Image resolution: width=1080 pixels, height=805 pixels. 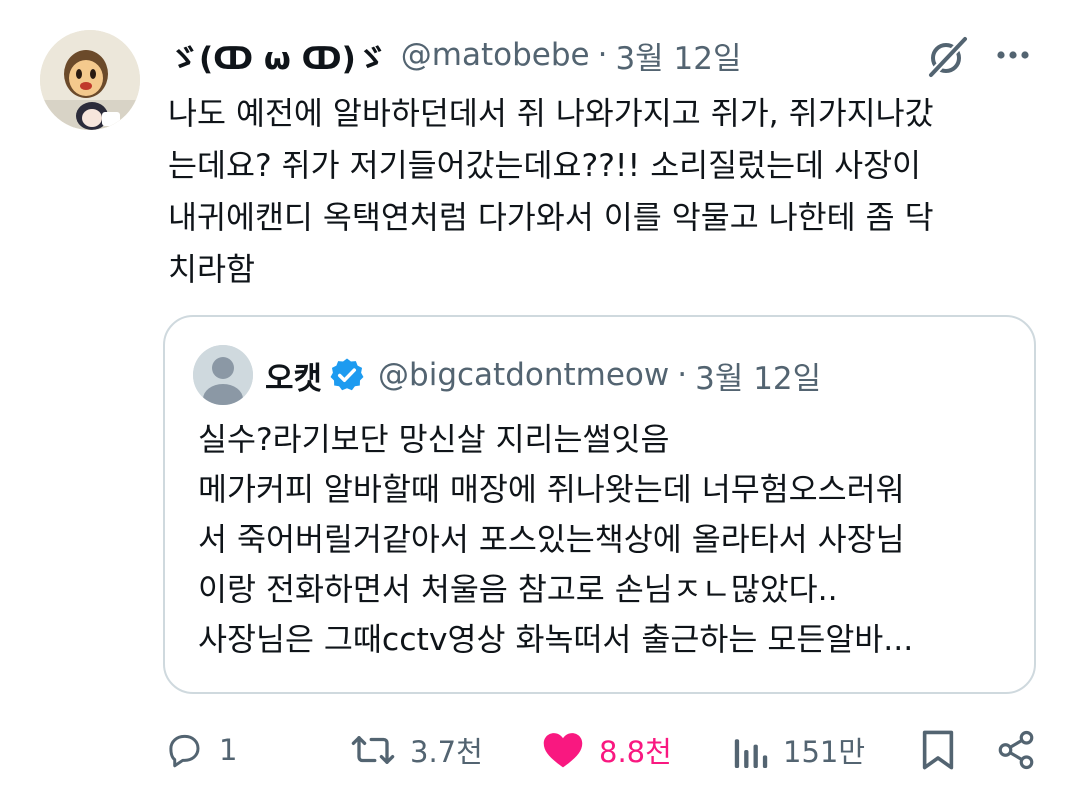 What do you see at coordinates (678, 55) in the screenshot?
I see `tweet-date: 3월 12일` at bounding box center [678, 55].